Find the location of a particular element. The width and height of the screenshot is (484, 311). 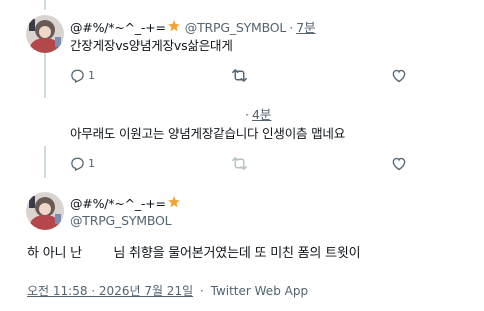

tweet1-header: @#%/*~^_-+= @TRPG_SYMBOL · 7분 is located at coordinates (193, 28).